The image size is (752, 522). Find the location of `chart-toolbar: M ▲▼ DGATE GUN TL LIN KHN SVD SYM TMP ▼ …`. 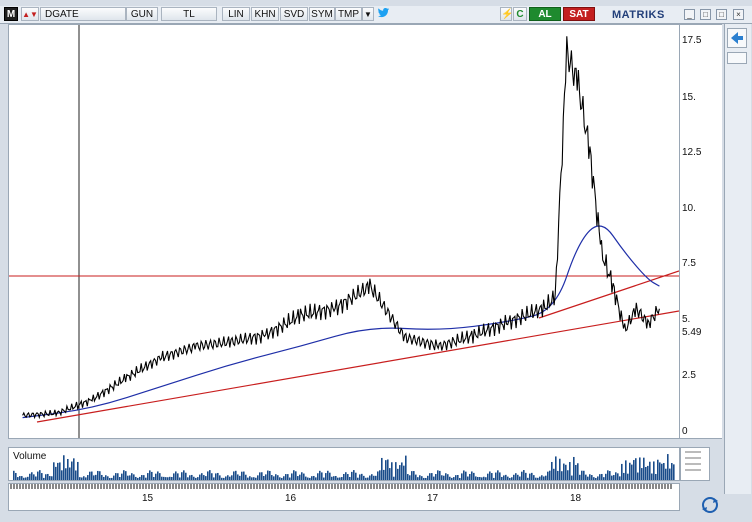

chart-toolbar: M ▲▼ DGATE GUN TL LIN KHN SVD SYM TMP ▼ … is located at coordinates (376, 15).